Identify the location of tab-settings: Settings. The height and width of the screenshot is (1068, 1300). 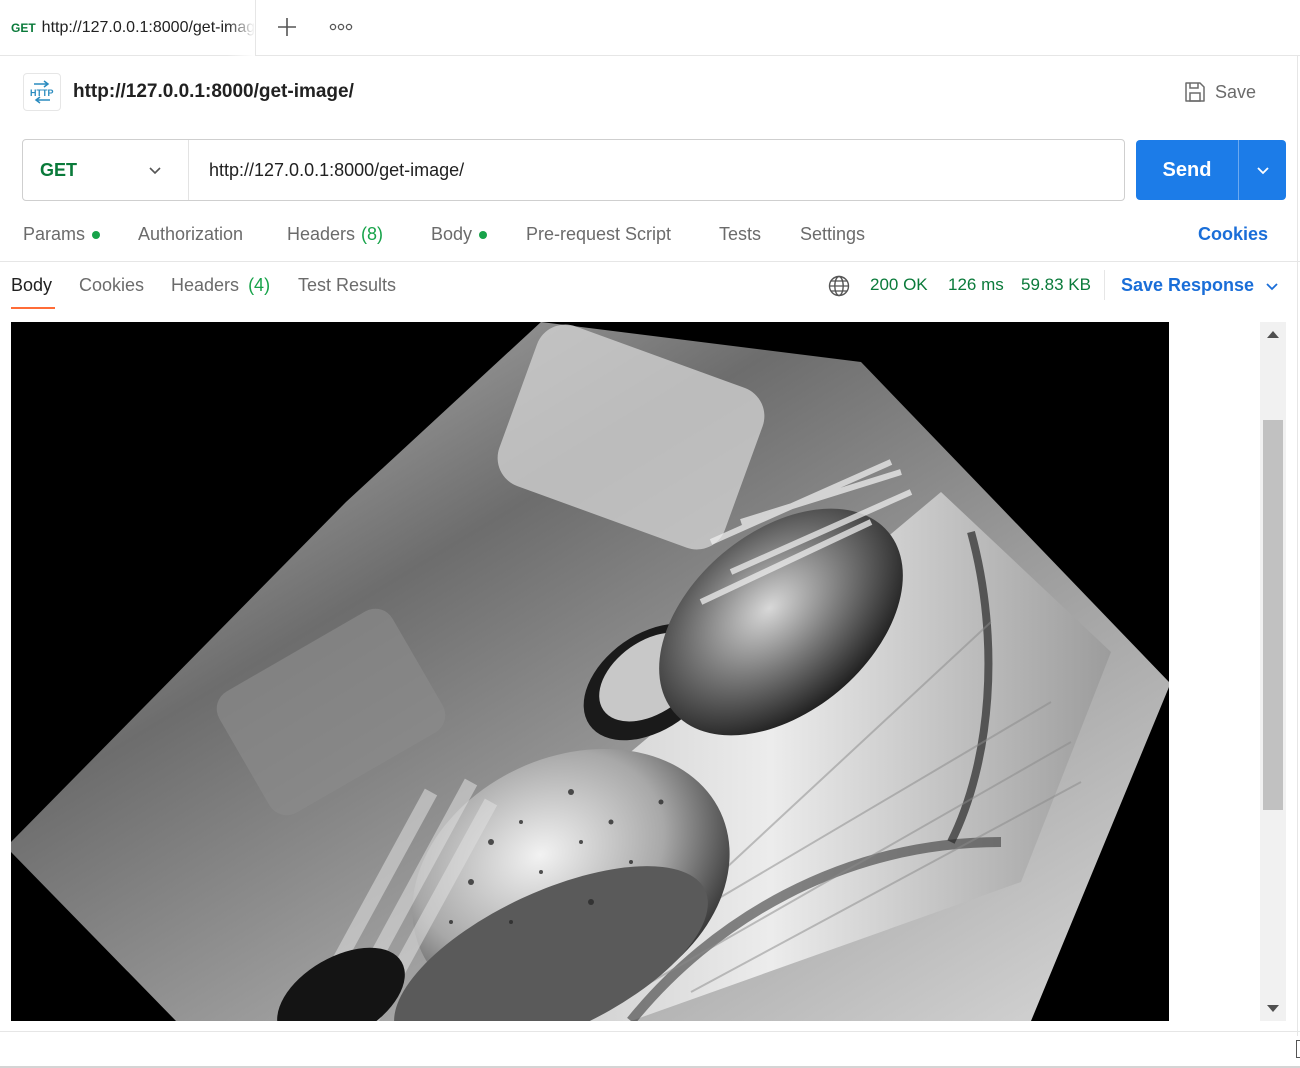
(832, 234).